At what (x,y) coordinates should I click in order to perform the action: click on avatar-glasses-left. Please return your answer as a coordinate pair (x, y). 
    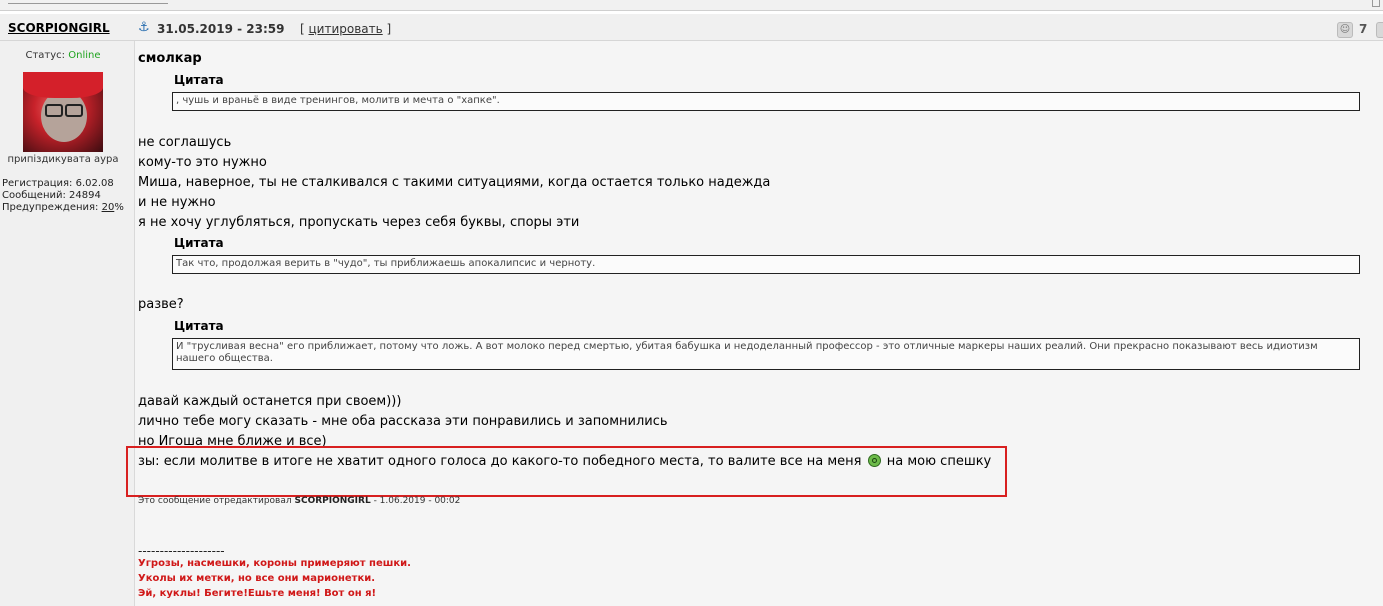
    Looking at the image, I should click on (54, 110).